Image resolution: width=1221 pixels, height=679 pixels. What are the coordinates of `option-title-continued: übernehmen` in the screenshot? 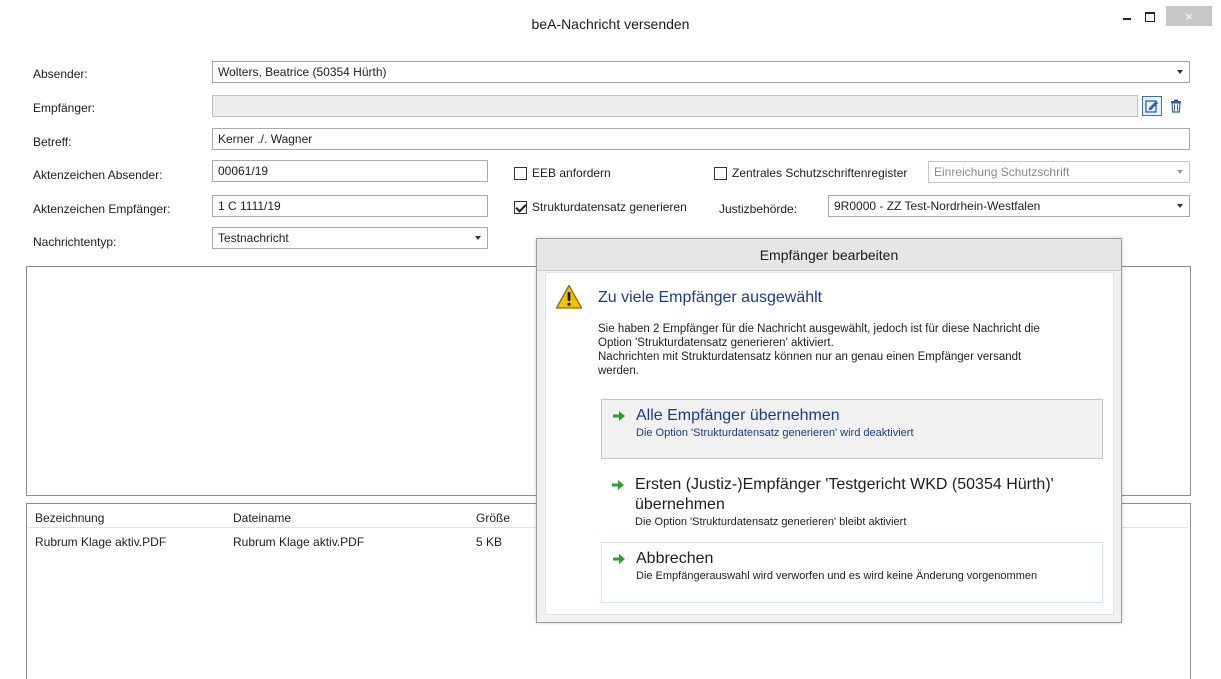 It's located at (680, 504).